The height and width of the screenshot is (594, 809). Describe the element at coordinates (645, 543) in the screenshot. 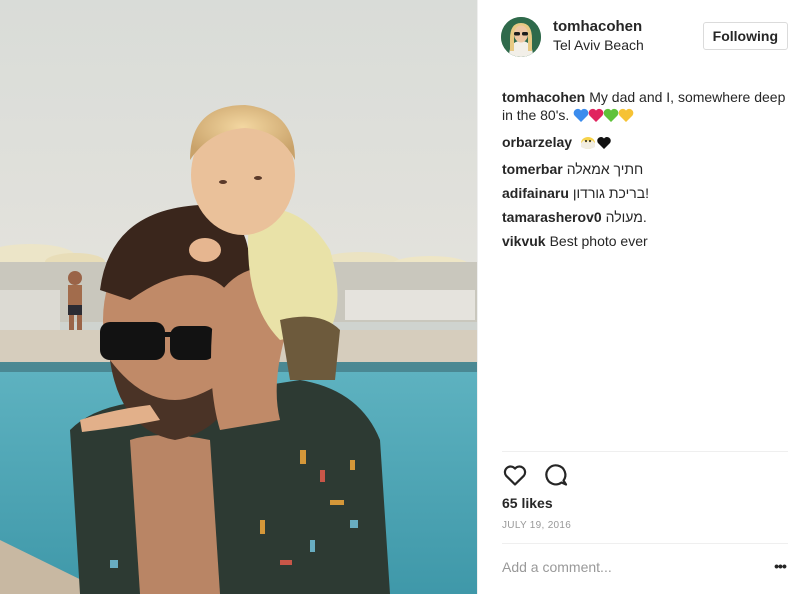

I see `comment-divider` at that location.